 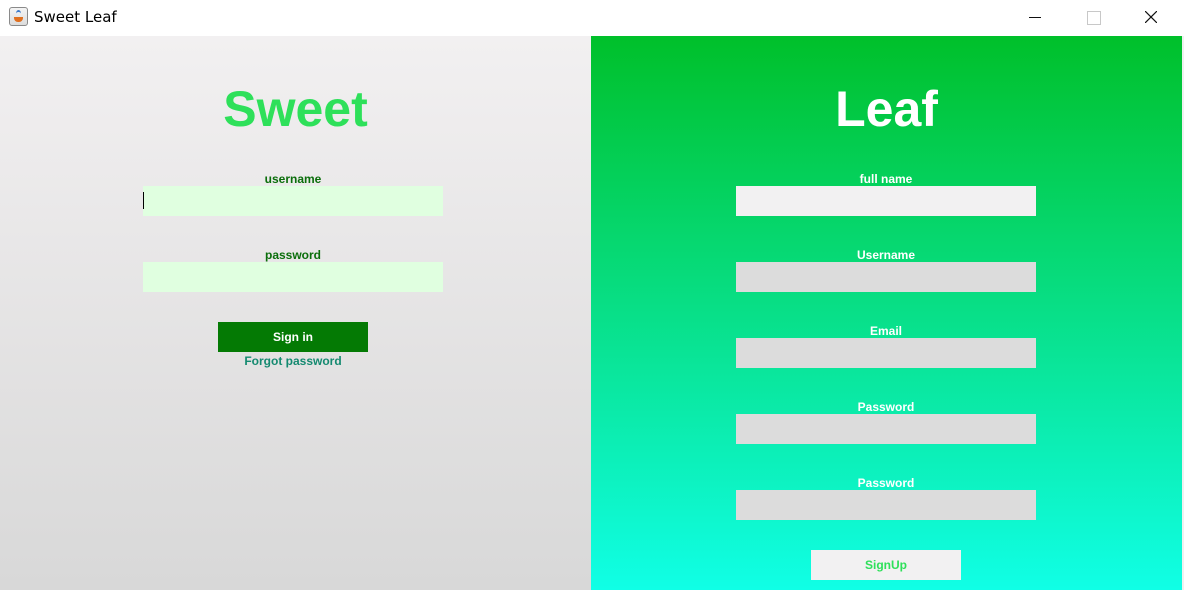 I want to click on leaf-heading: Leaf, so click(x=886, y=109).